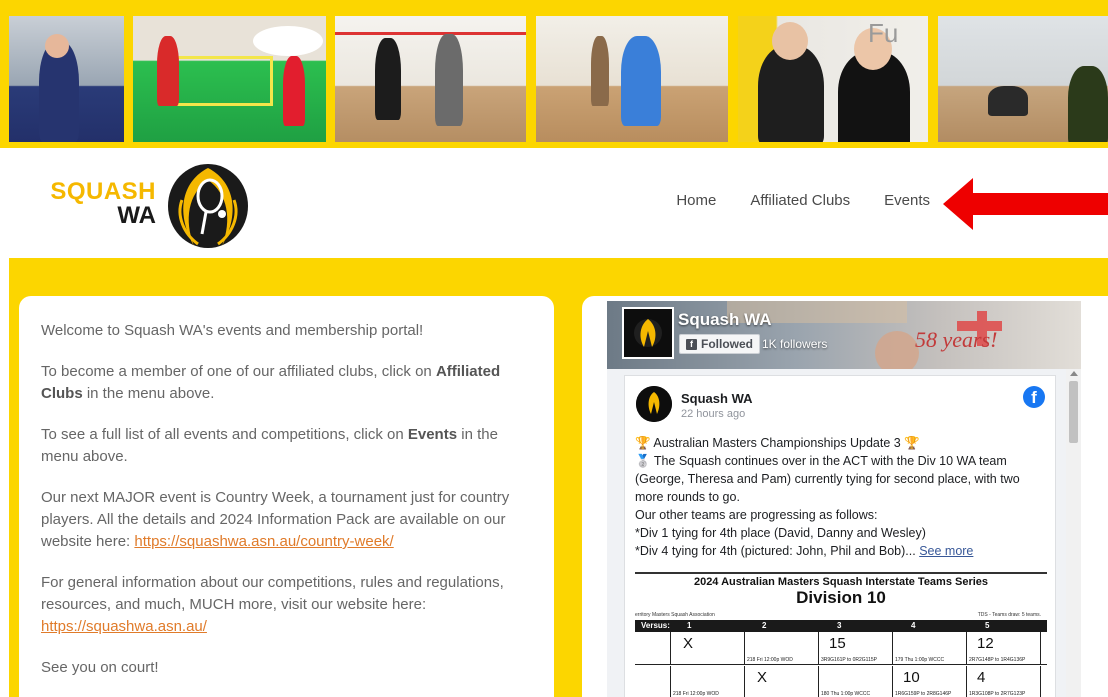  Describe the element at coordinates (800, 200) in the screenshot. I see `nav-affiliated-clubs: Affiliated Clubs` at that location.